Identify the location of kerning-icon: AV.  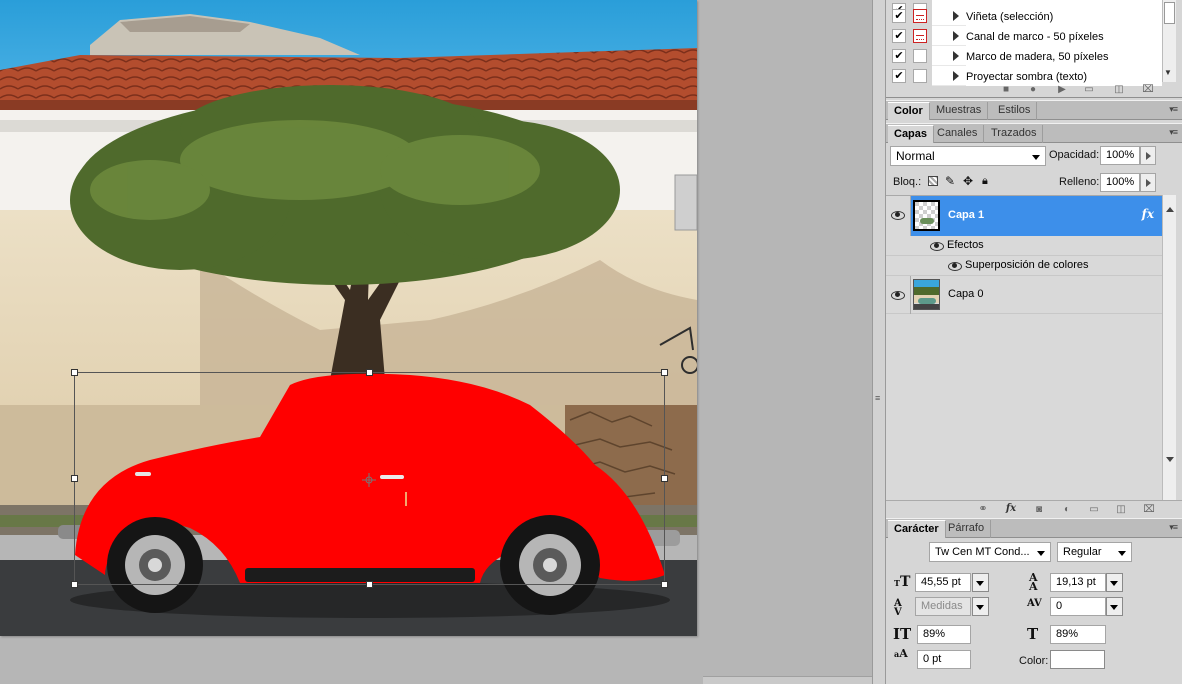
(898, 608).